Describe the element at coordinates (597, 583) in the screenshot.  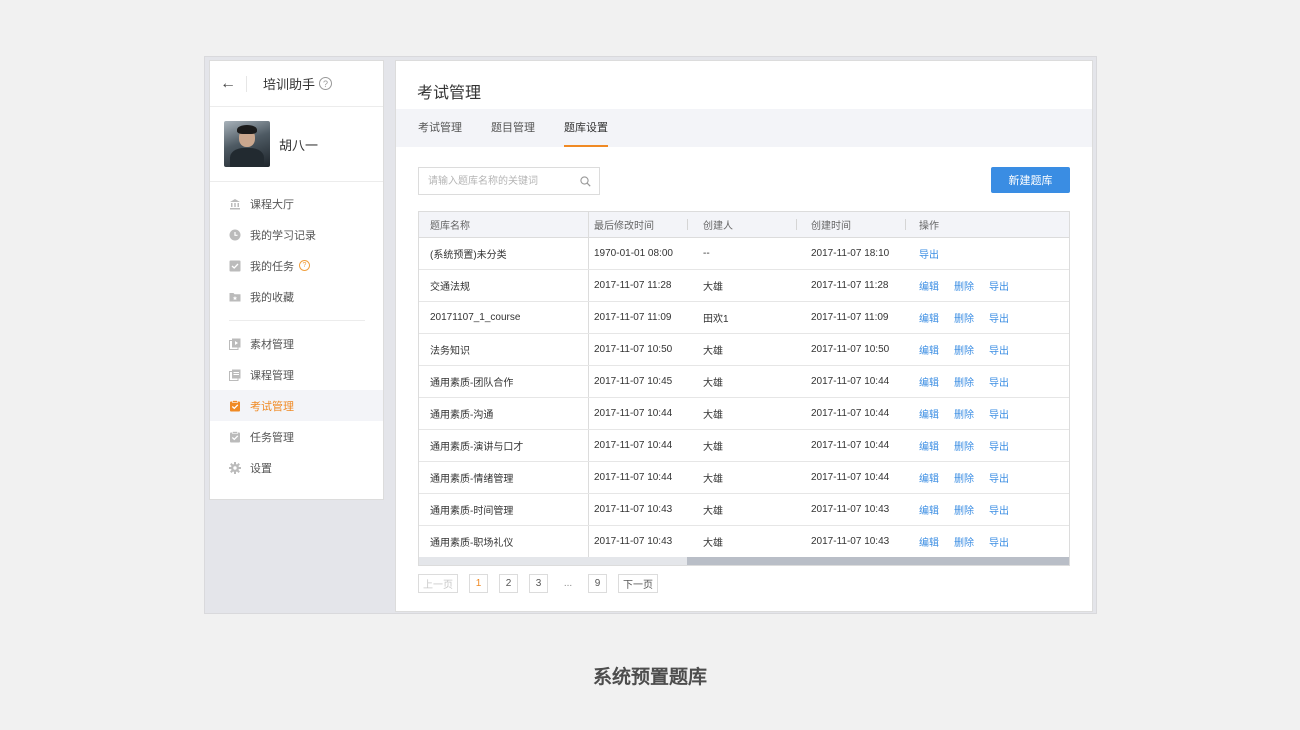
I see `page-button-9: 9` at that location.